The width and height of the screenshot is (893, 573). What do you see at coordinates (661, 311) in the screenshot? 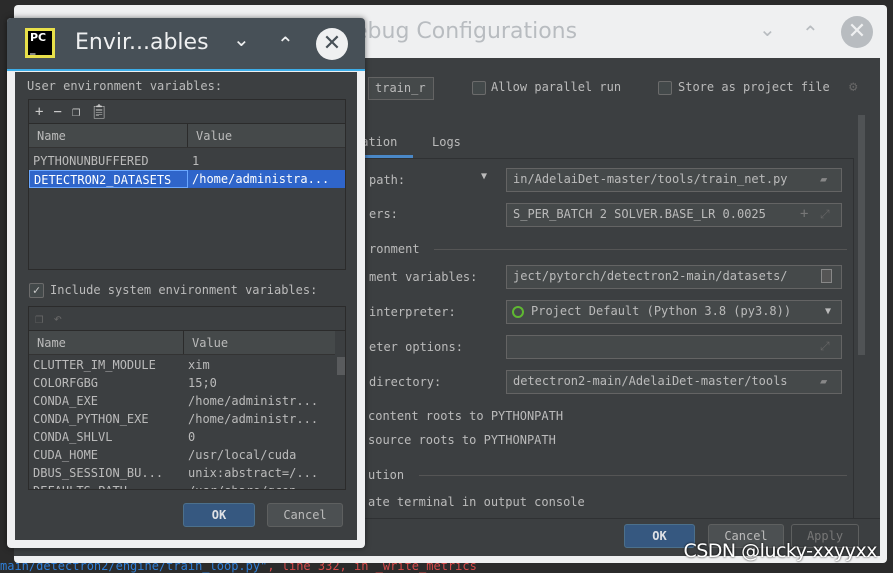
I see `interpreter-value: Project Default (Python 3.8 (py3.8))` at bounding box center [661, 311].